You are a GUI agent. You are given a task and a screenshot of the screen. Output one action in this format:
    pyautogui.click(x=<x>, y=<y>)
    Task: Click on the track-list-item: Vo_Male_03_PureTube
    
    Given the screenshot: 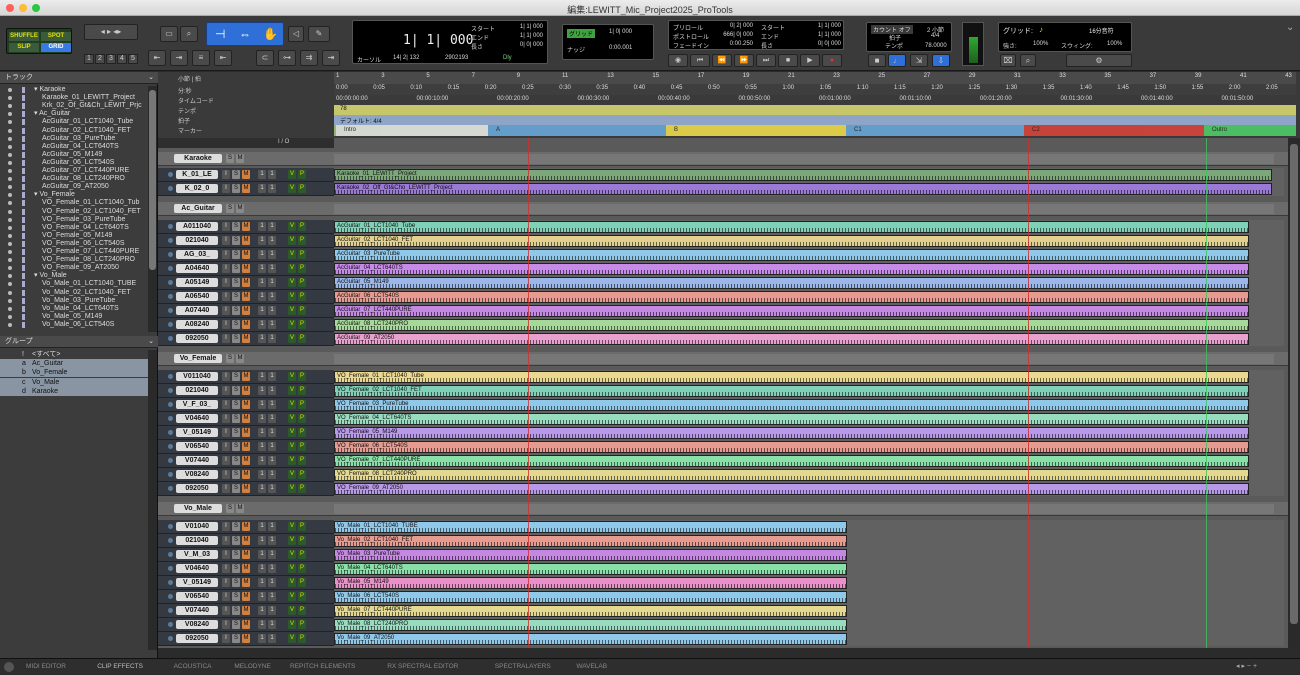 What is the action you would take?
    pyautogui.click(x=74, y=301)
    